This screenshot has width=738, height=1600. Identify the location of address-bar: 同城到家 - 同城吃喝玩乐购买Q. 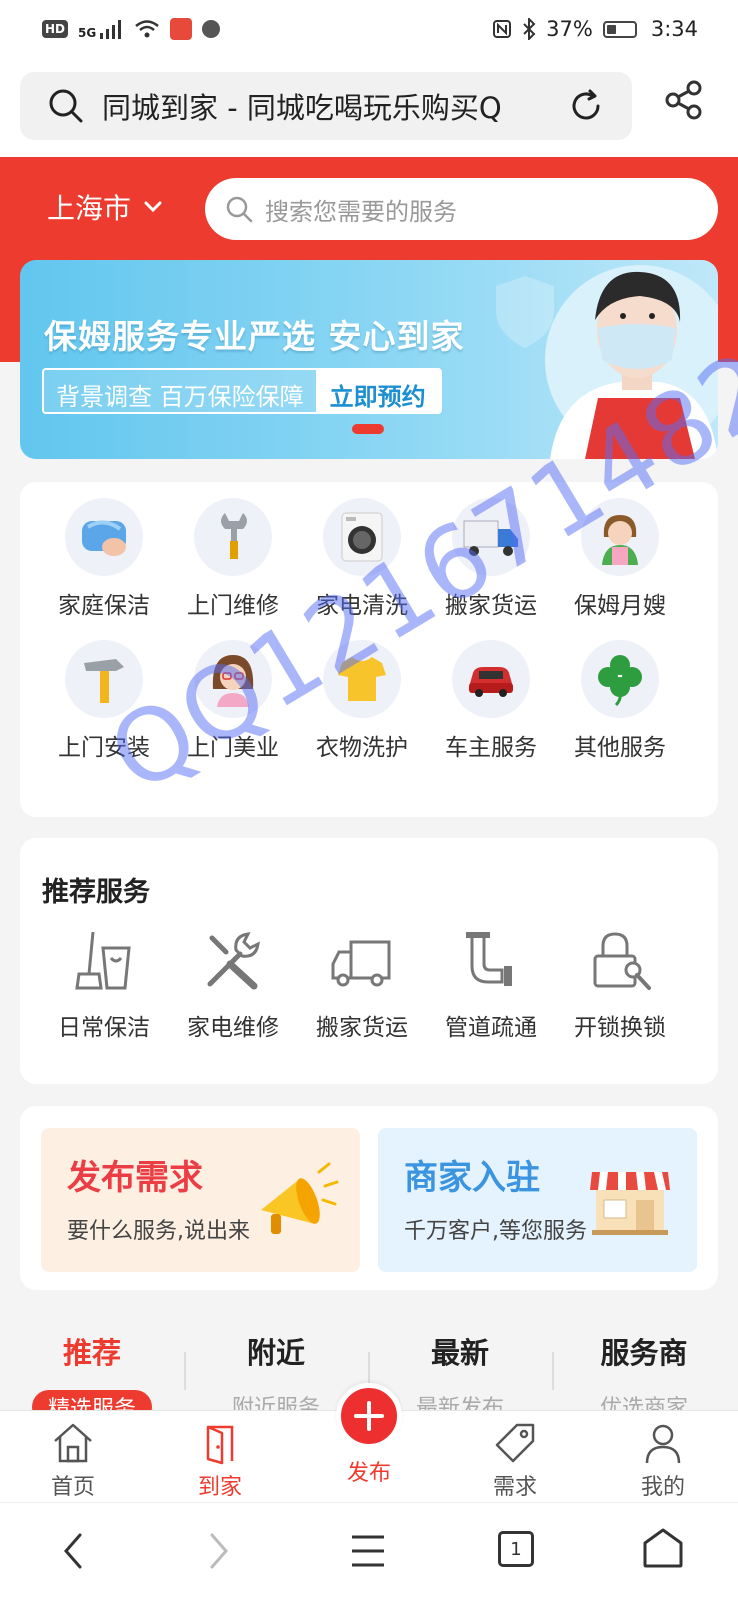
(326, 106).